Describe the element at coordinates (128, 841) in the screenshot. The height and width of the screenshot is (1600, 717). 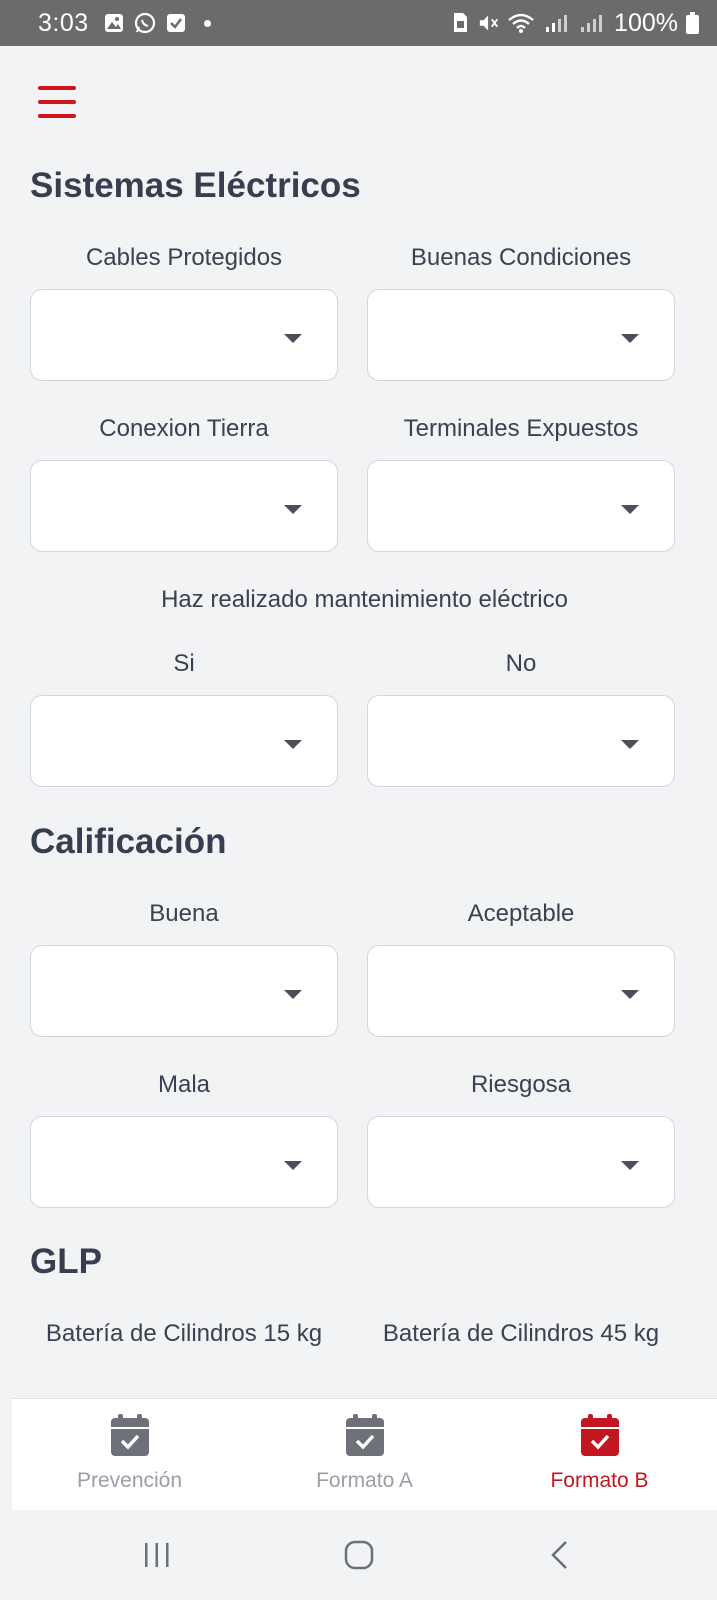
I see `section-title-rating: Calificación` at that location.